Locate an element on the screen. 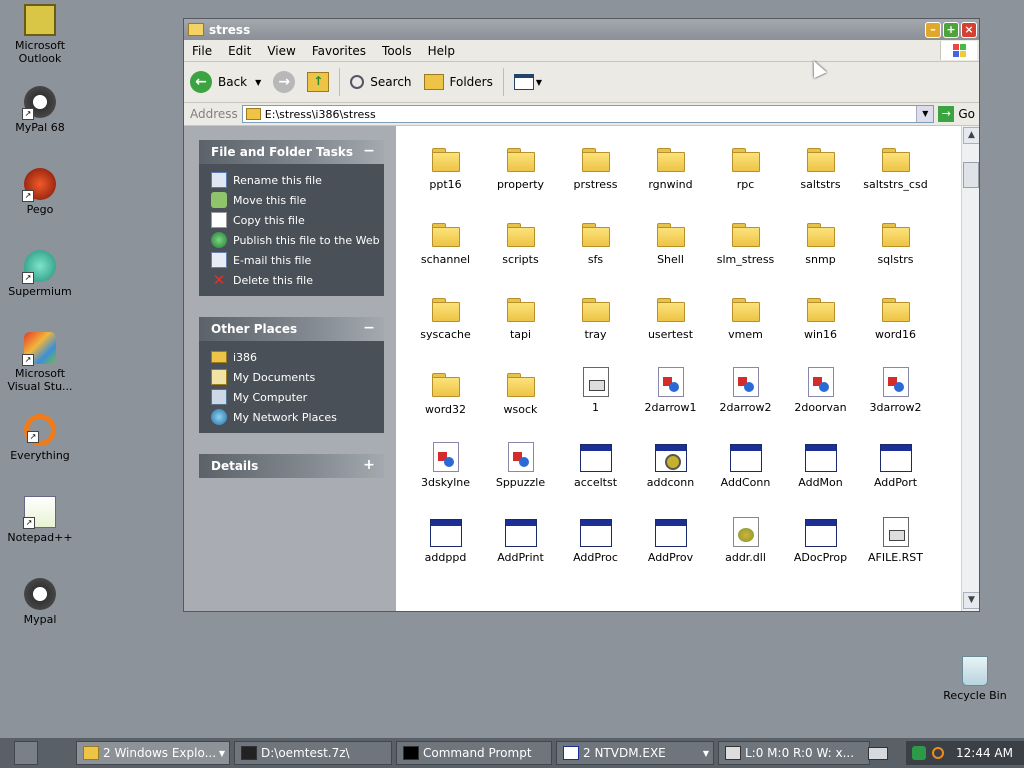  panel-header: File and Folder Tasks − is located at coordinates (291, 152).